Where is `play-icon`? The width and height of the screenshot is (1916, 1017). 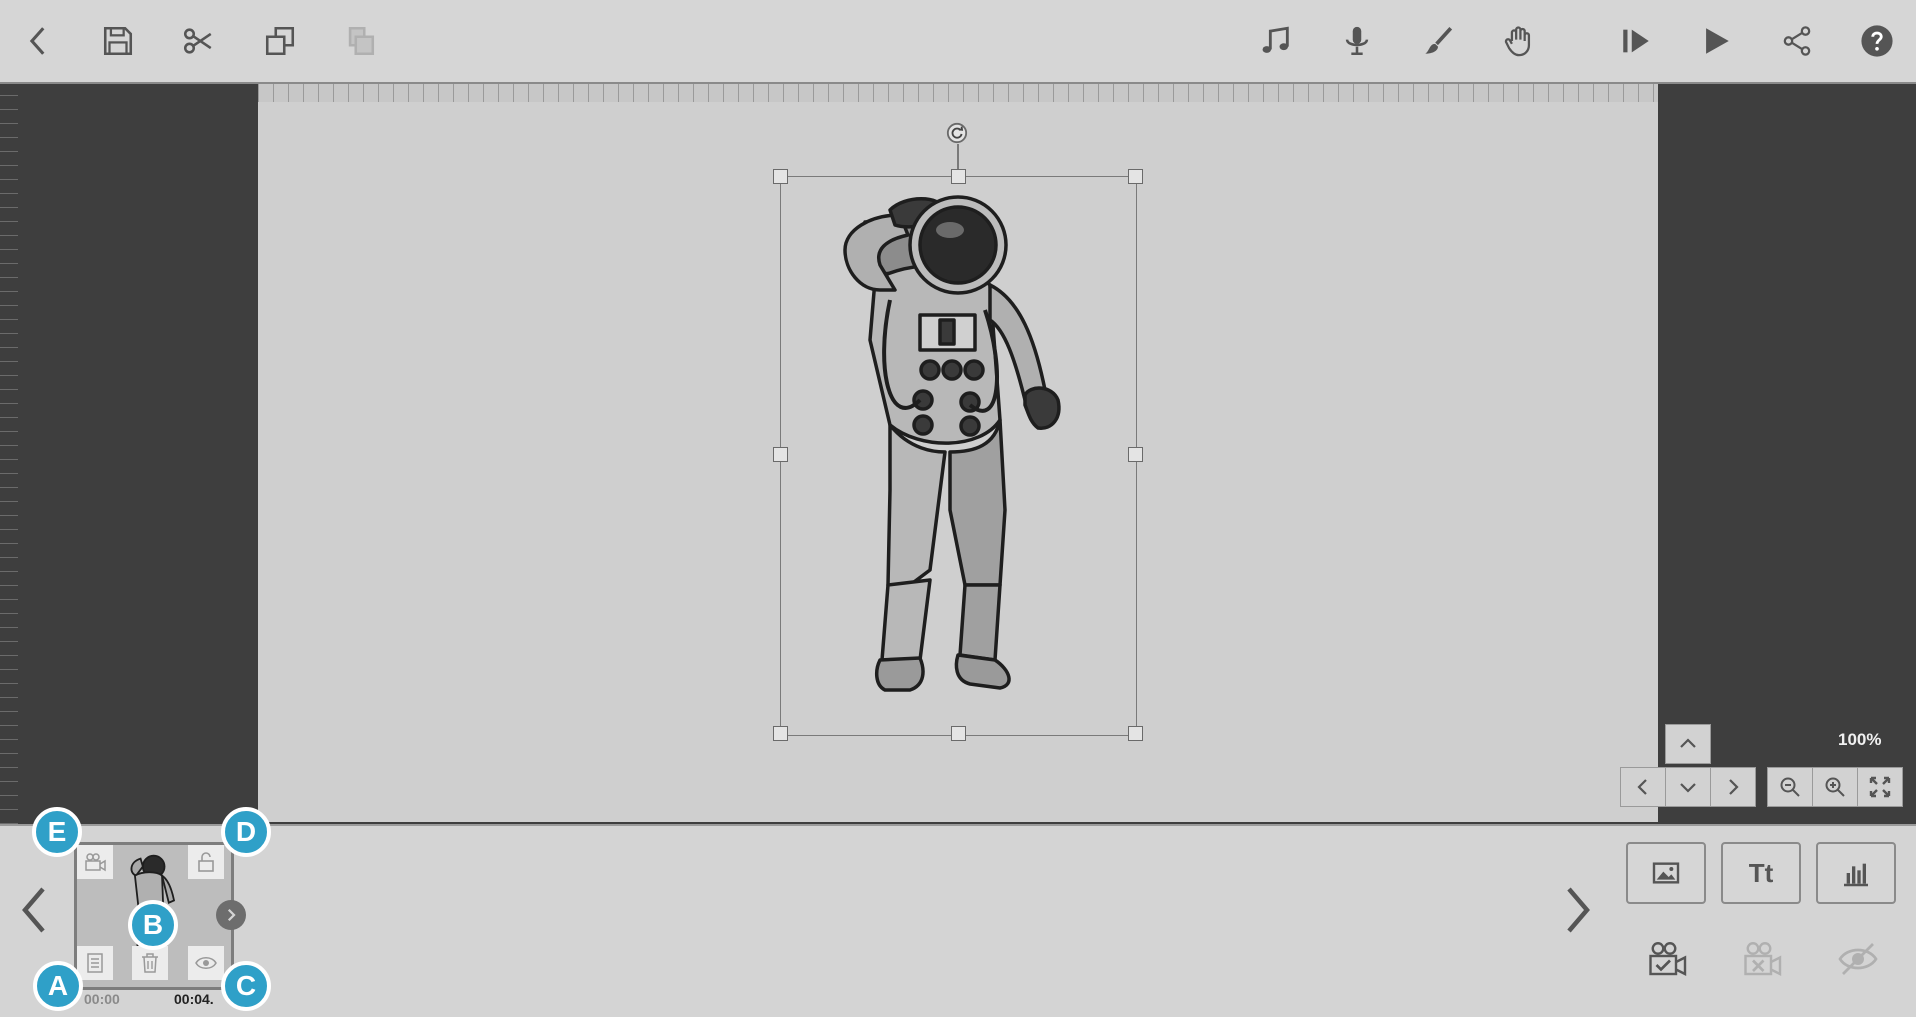 play-icon is located at coordinates (1717, 41).